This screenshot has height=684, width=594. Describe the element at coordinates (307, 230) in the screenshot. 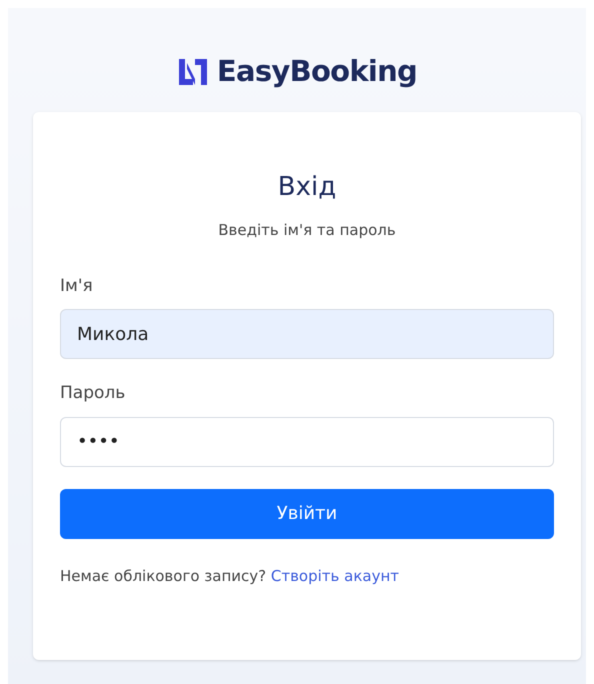

I see `card-subtitle: Введіть ім'я та пароль` at that location.